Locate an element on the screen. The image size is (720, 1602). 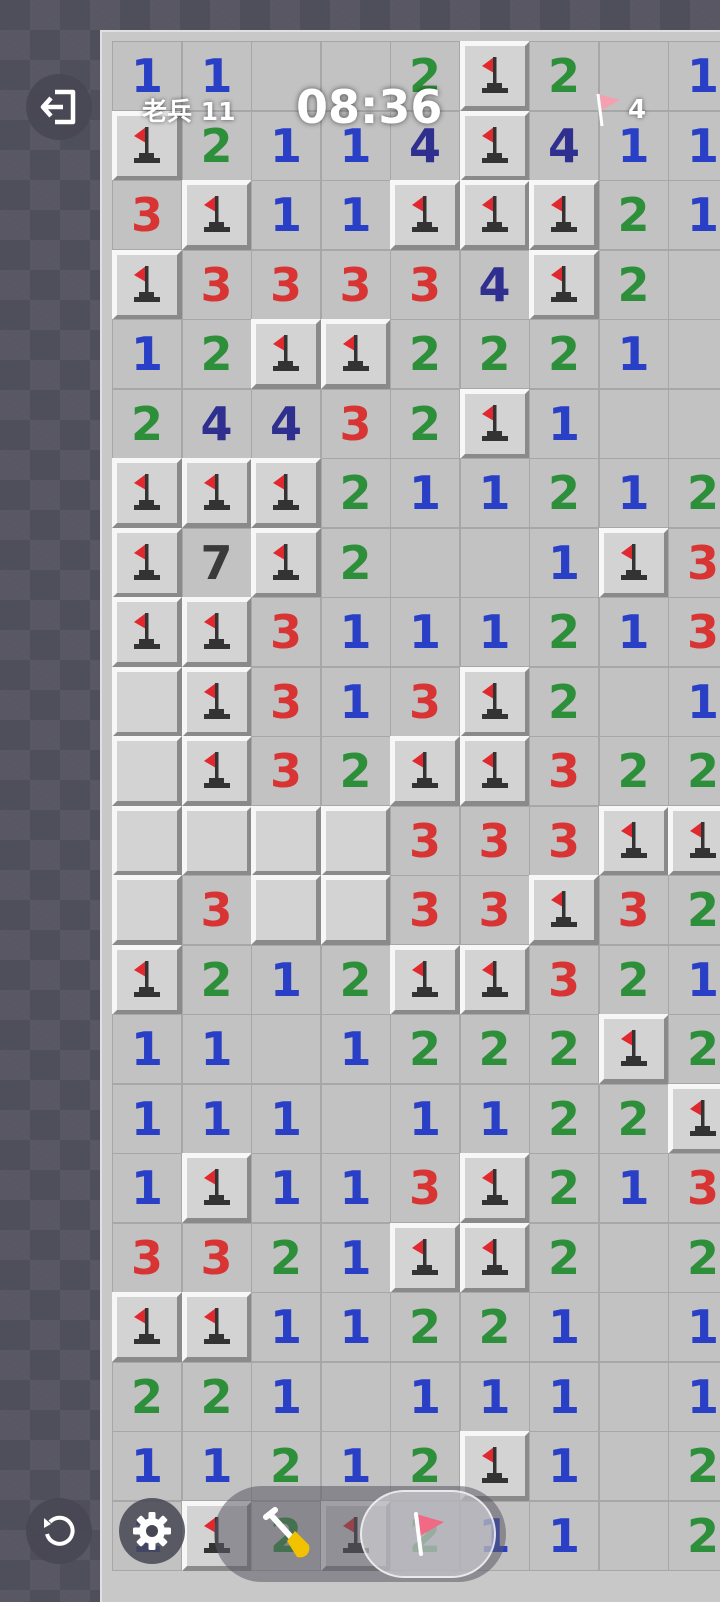
dig-mode-button is located at coordinates (289, 1535).